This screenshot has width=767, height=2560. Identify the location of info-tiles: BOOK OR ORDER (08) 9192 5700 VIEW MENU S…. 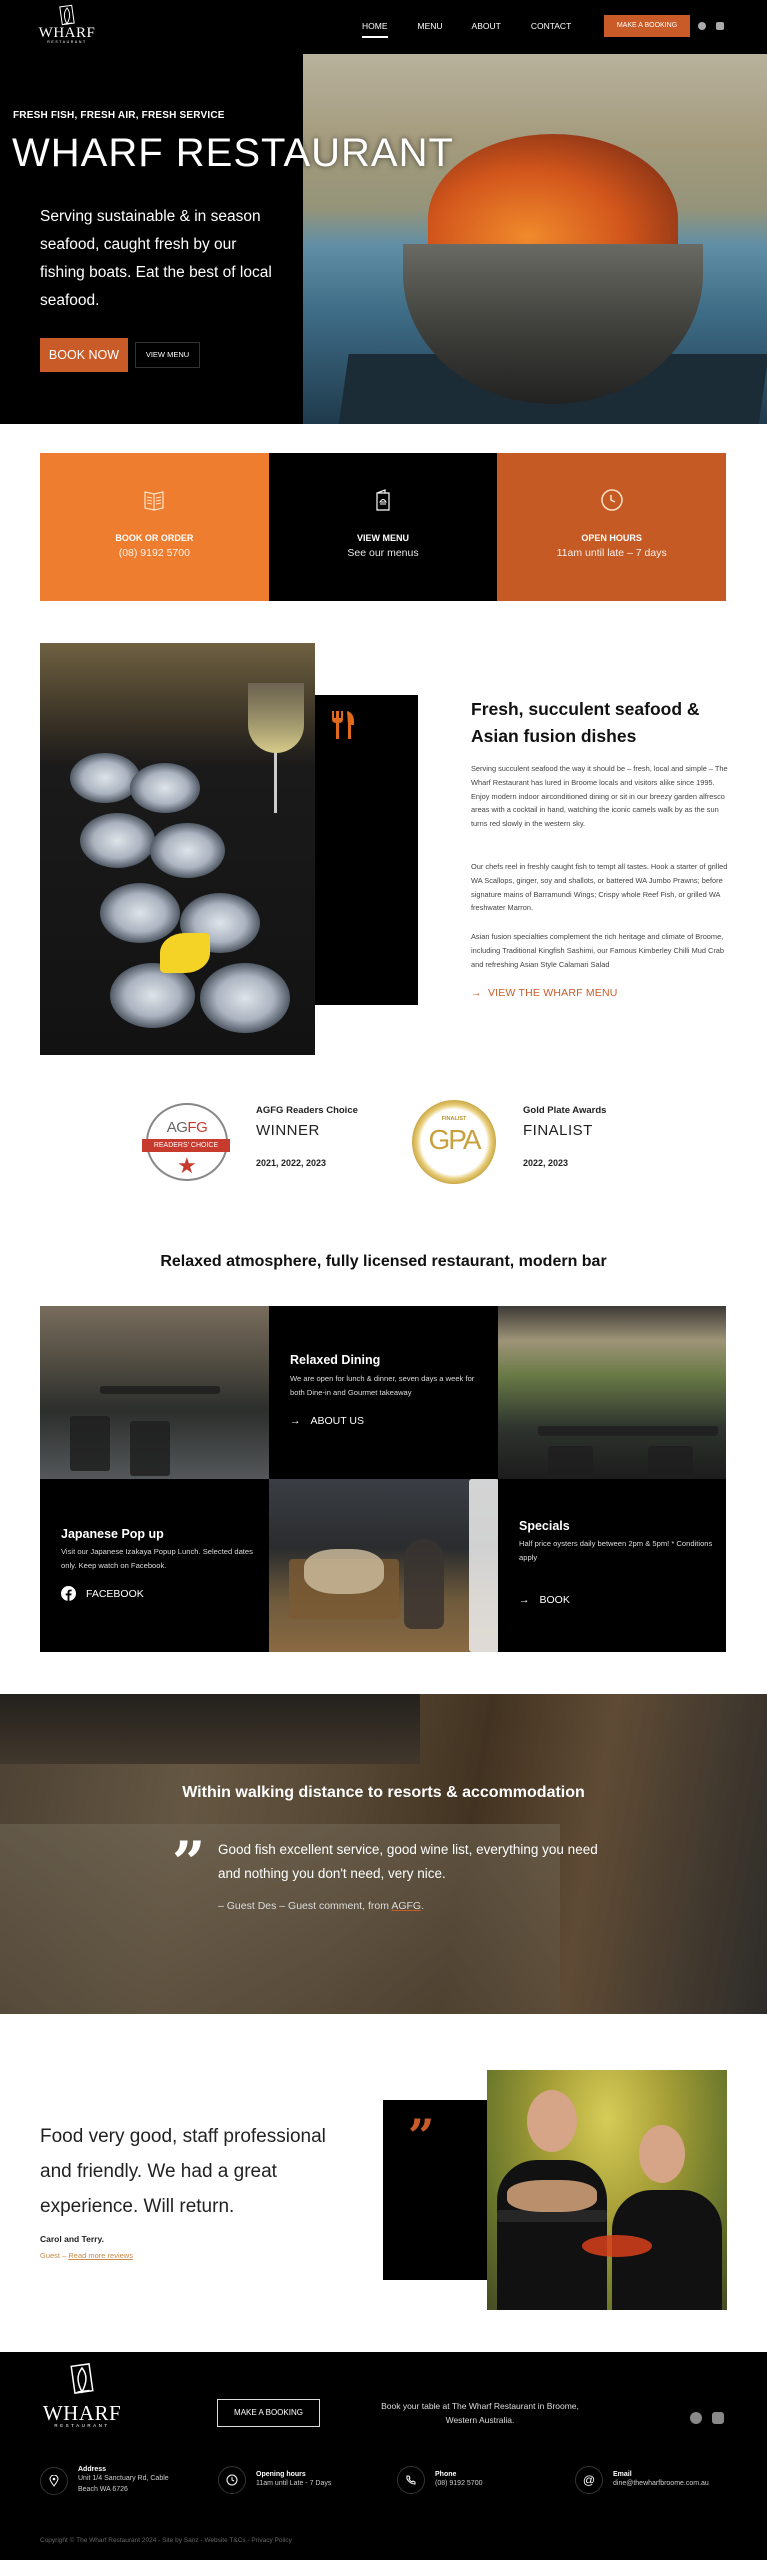
(383, 527).